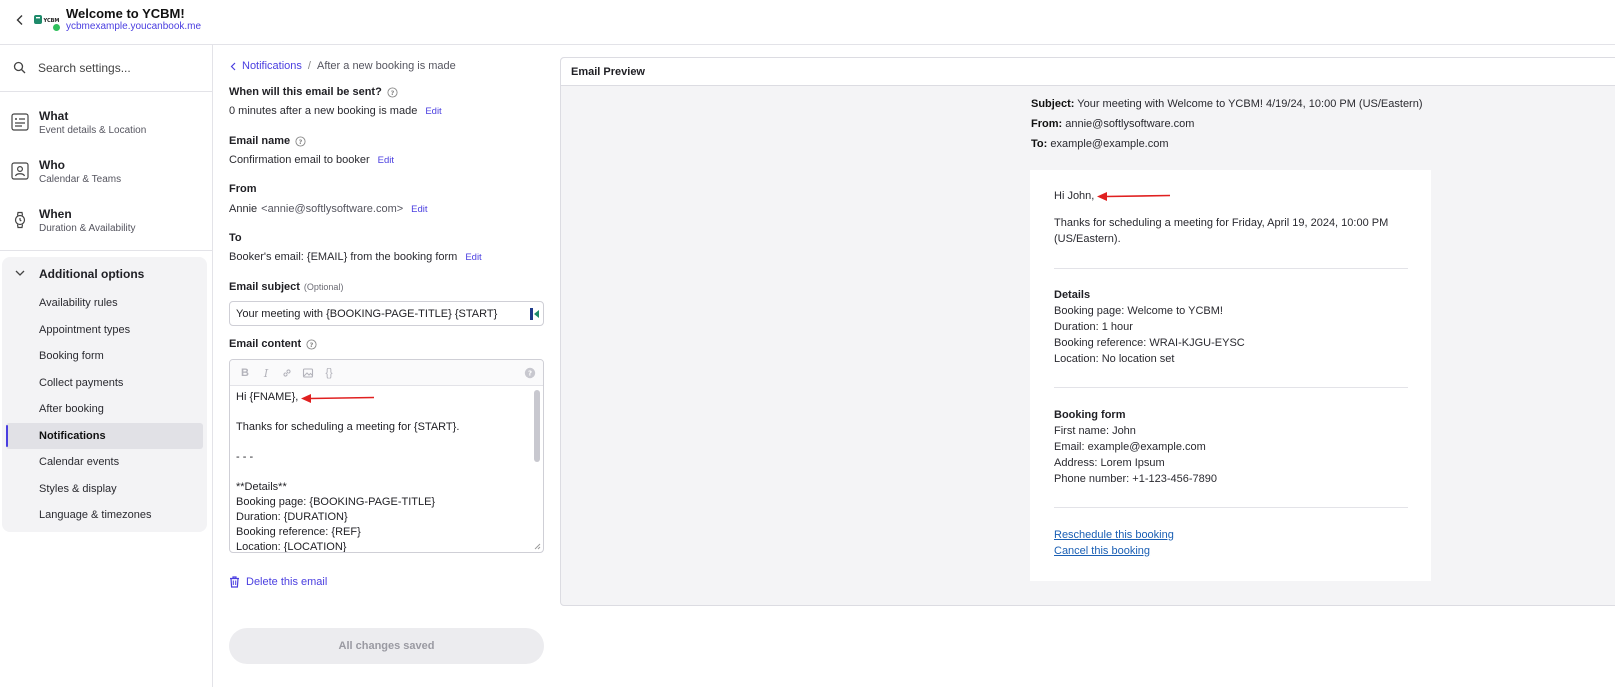  Describe the element at coordinates (329, 373) in the screenshot. I see `code-braces-icon: {}` at that location.